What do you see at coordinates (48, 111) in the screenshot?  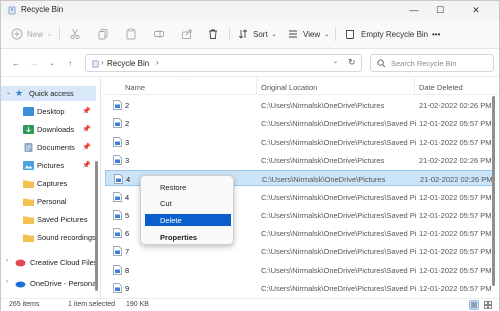 I see `nav-item-desktop: Desktop 📌` at bounding box center [48, 111].